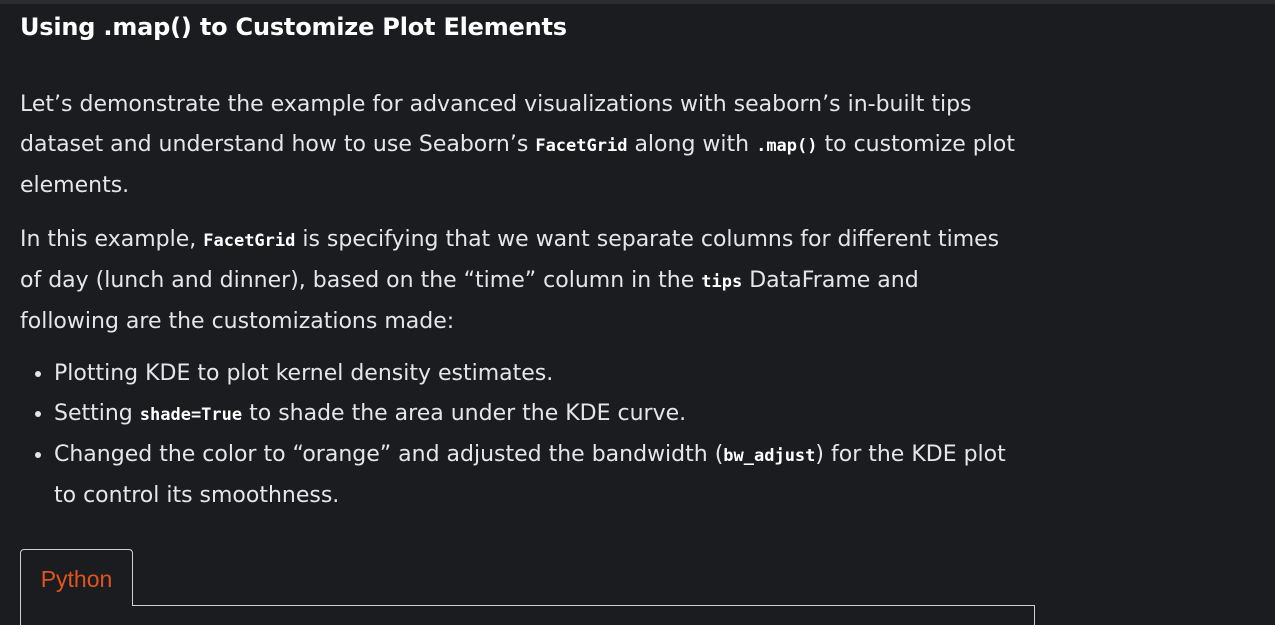 Image resolution: width=1275 pixels, height=625 pixels. Describe the element at coordinates (249, 241) in the screenshot. I see `inline-code-facetgrid-2: FacetGrid` at that location.